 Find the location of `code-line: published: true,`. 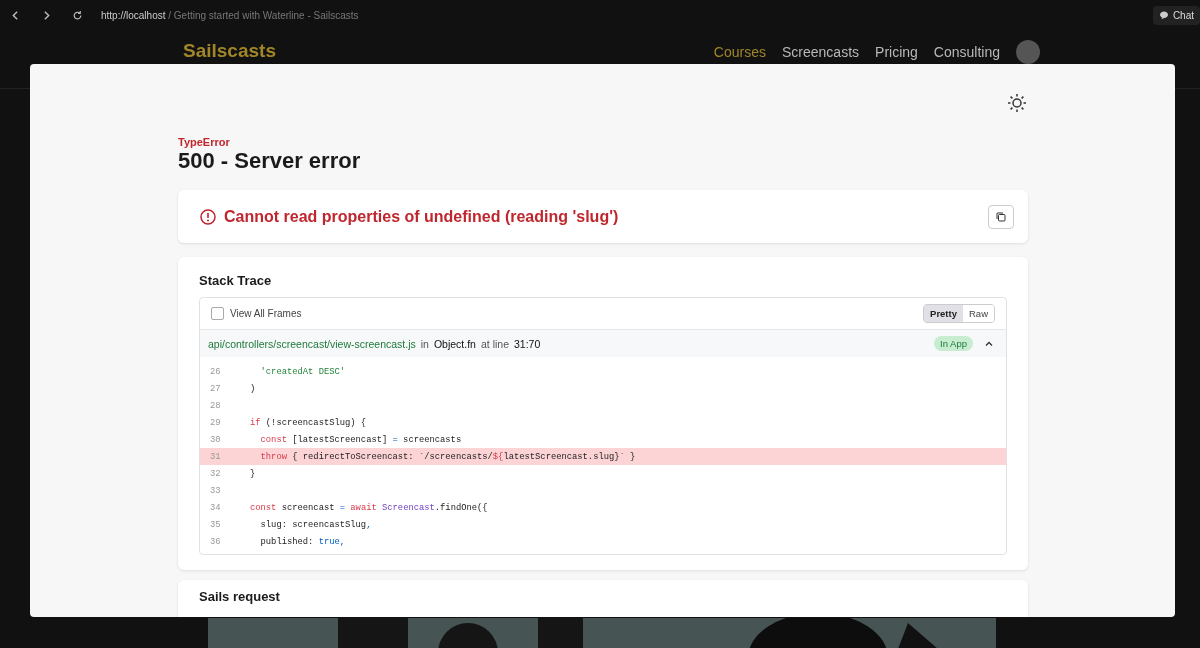

code-line: published: true, is located at coordinates (302, 541).